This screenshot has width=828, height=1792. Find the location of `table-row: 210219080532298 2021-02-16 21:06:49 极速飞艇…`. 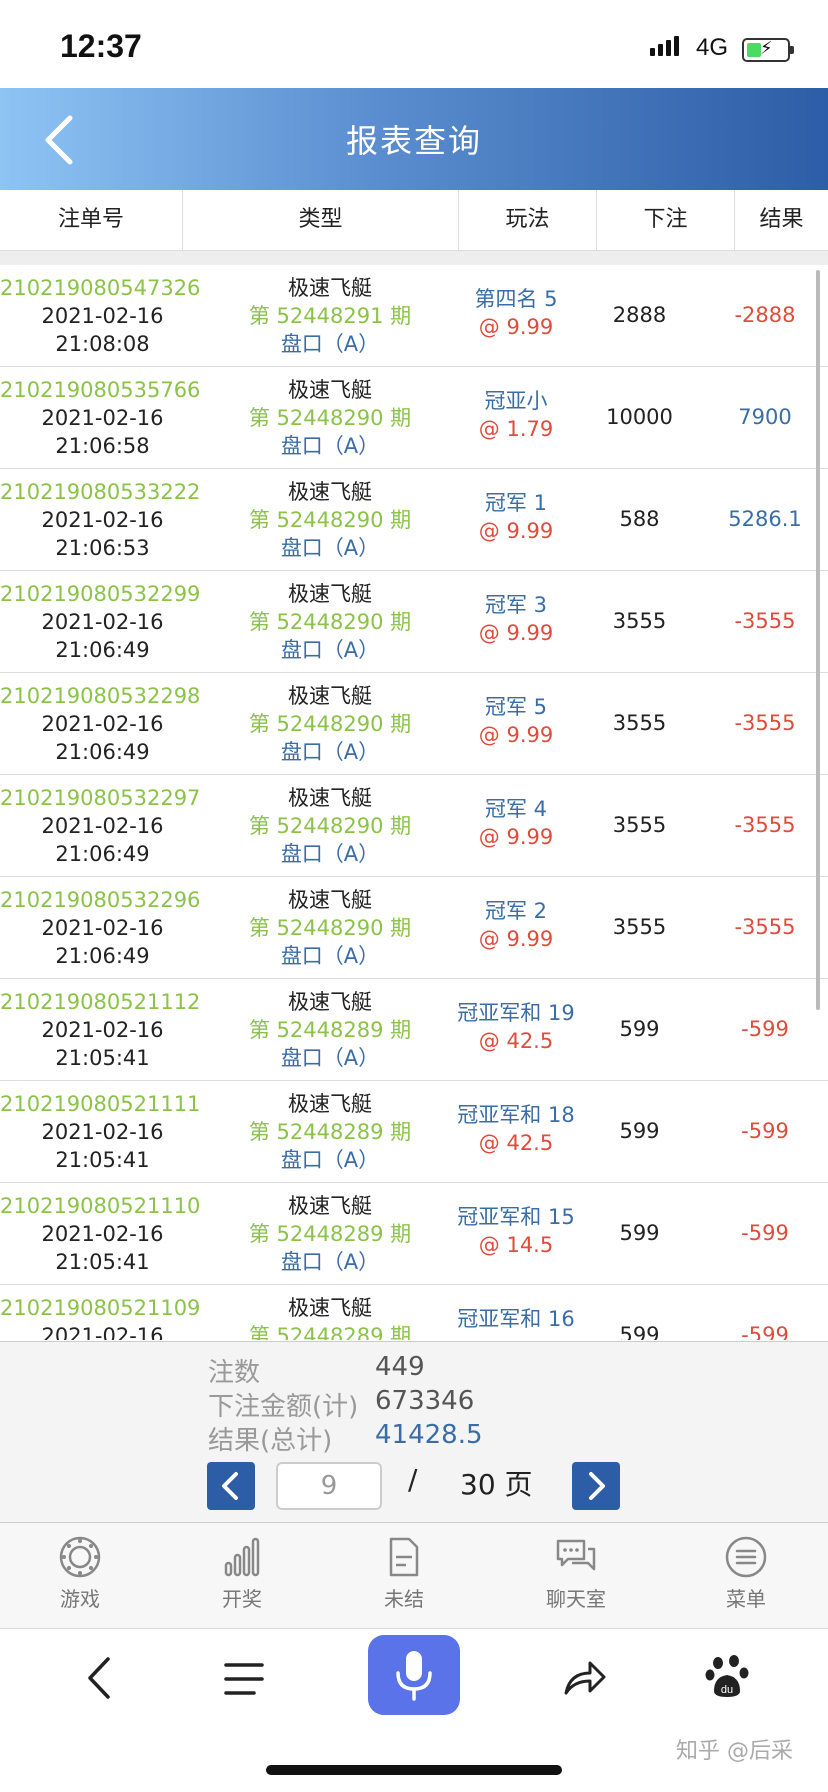

table-row: 210219080532298 2021-02-16 21:06:49 极速飞艇… is located at coordinates (414, 724).